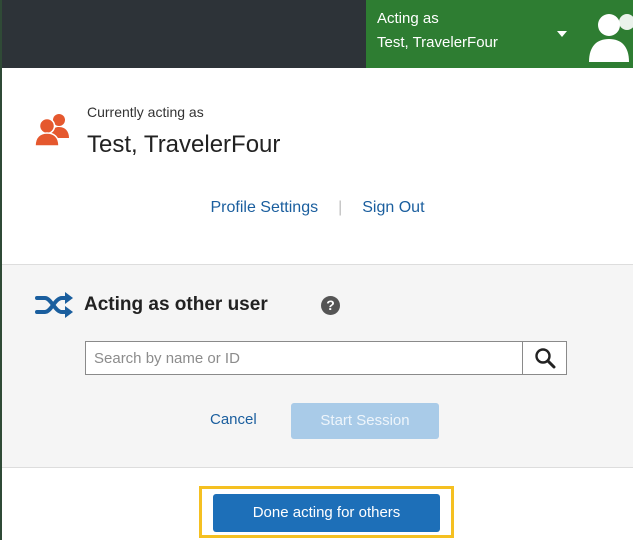  What do you see at coordinates (264, 207) in the screenshot?
I see `profile-settings-link: Profile Settings` at bounding box center [264, 207].